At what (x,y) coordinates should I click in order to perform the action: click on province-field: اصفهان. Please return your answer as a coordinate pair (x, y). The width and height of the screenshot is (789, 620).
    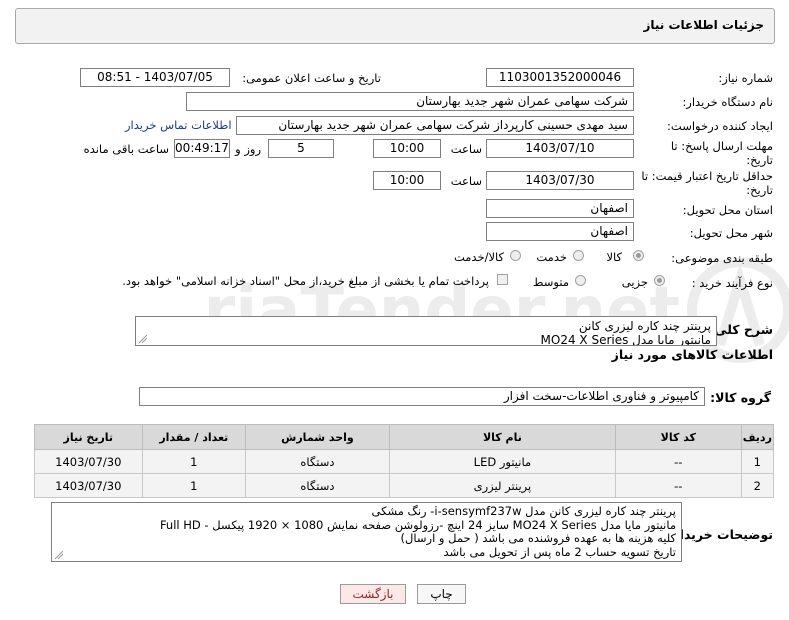
    Looking at the image, I should click on (560, 208).